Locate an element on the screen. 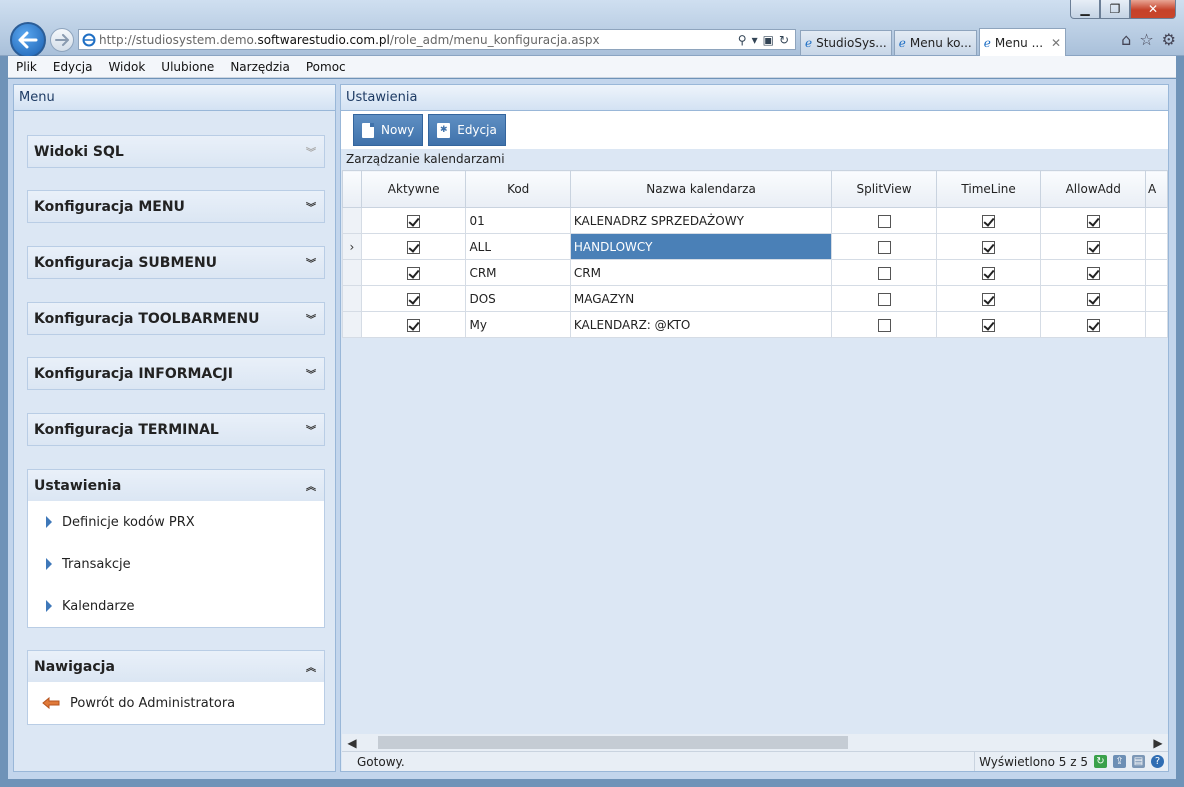 This screenshot has width=1184, height=787. accordion-header: Konfiguracja SUBMENU ︾ is located at coordinates (176, 262).